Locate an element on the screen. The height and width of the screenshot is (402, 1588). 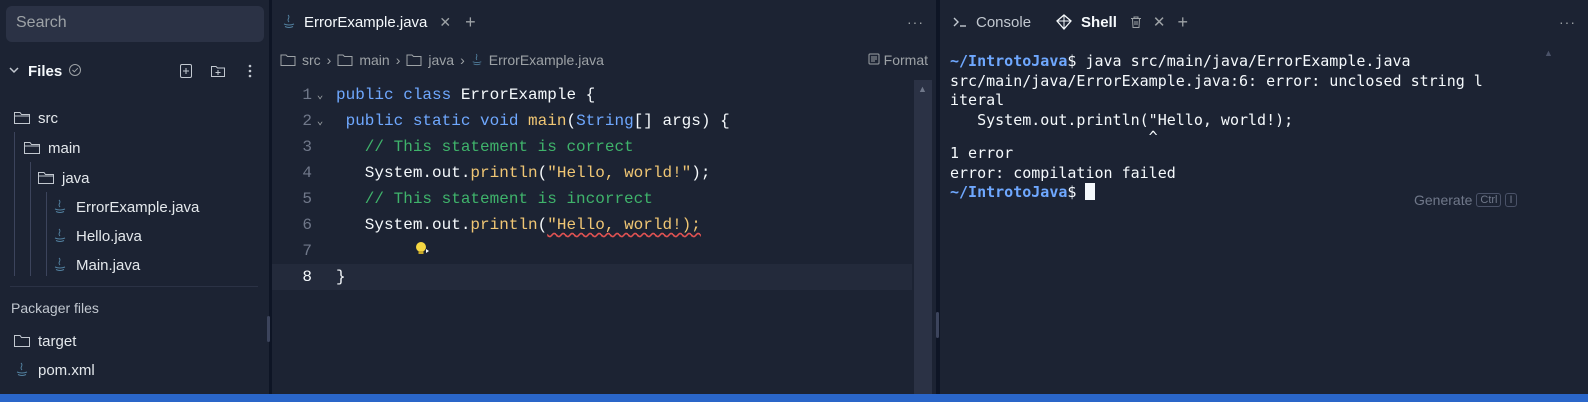
breadcrumb-item: java is located at coordinates (430, 60).